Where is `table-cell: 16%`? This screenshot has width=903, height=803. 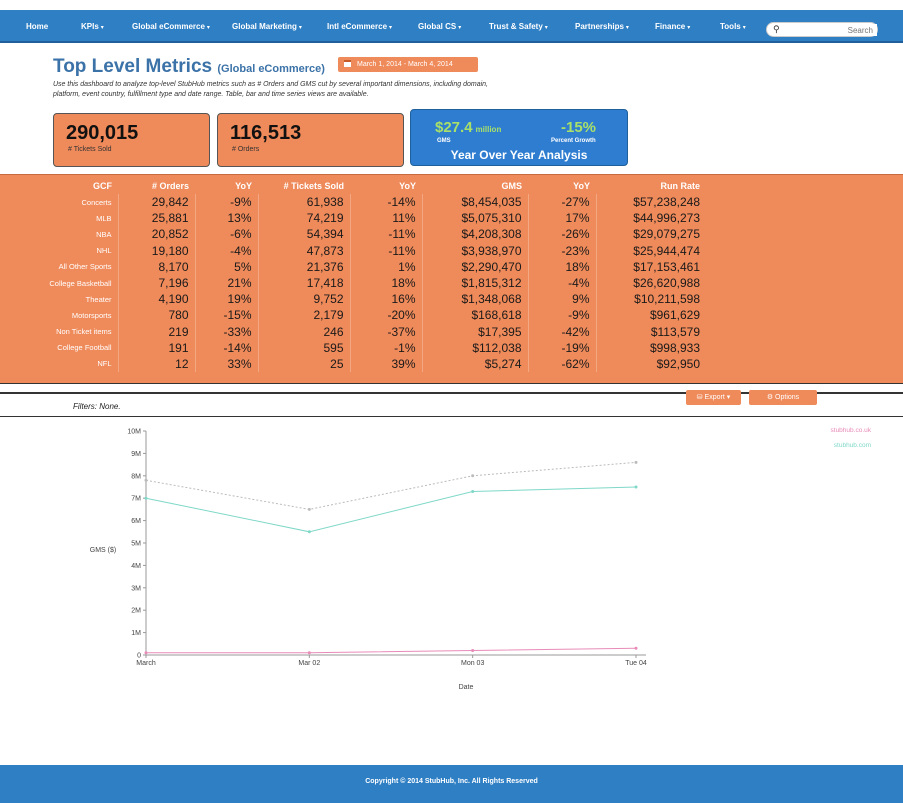
table-cell: 16% is located at coordinates (385, 299).